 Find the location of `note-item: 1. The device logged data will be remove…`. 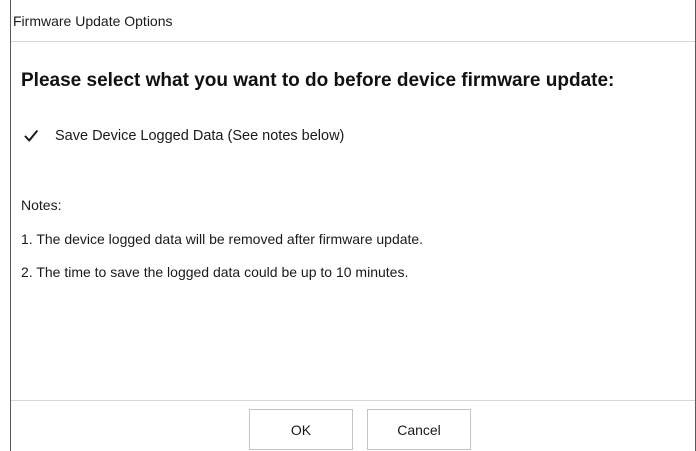

note-item: 1. The device logged data will be remove… is located at coordinates (222, 239).